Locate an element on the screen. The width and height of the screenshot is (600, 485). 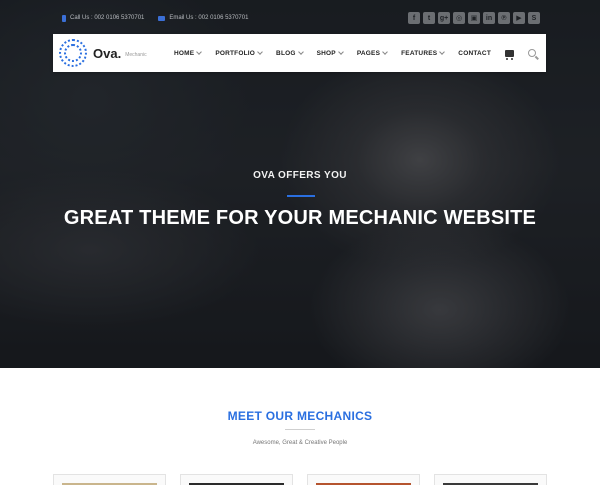
hero-title: GREAT THEME FOR YOUR MECHANIC WEBSITE is located at coordinates (300, 218).